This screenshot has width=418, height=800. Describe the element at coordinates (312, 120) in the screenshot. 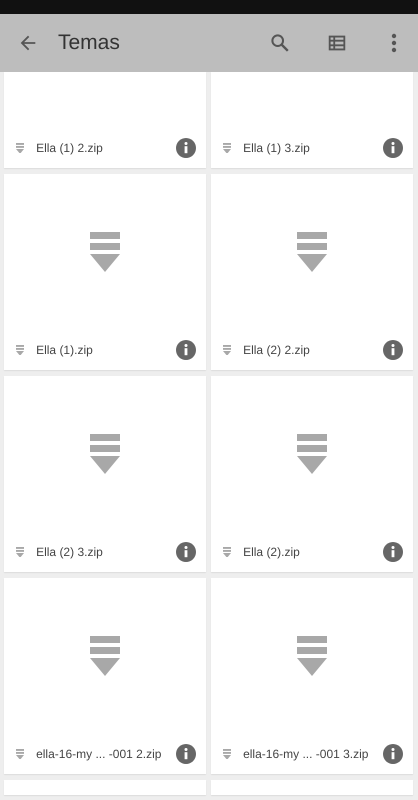

I see `file-card: Ella (1) 3.zip` at that location.